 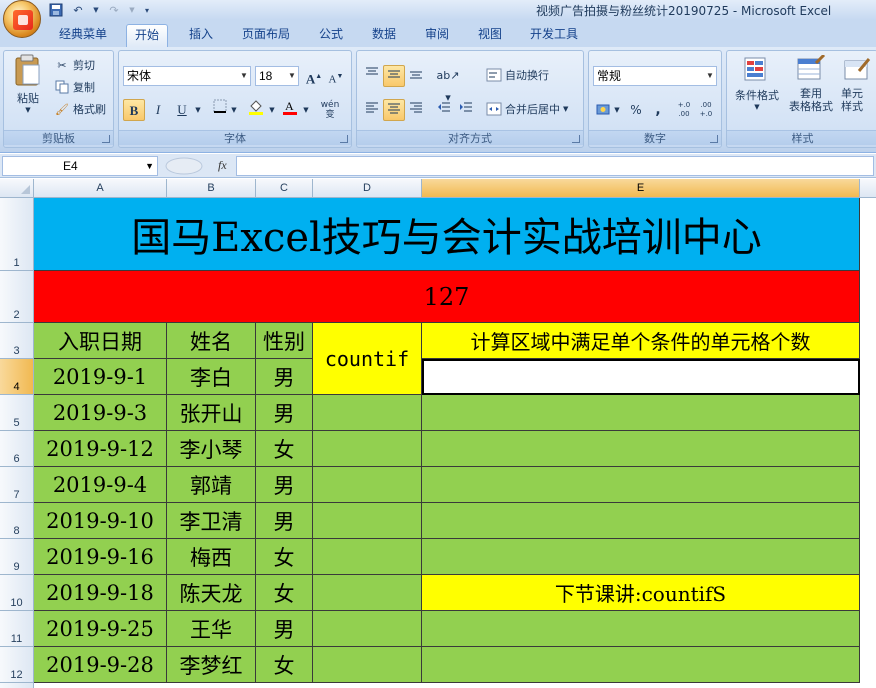 What do you see at coordinates (284, 188) in the screenshot?
I see `column-header-c: C` at bounding box center [284, 188].